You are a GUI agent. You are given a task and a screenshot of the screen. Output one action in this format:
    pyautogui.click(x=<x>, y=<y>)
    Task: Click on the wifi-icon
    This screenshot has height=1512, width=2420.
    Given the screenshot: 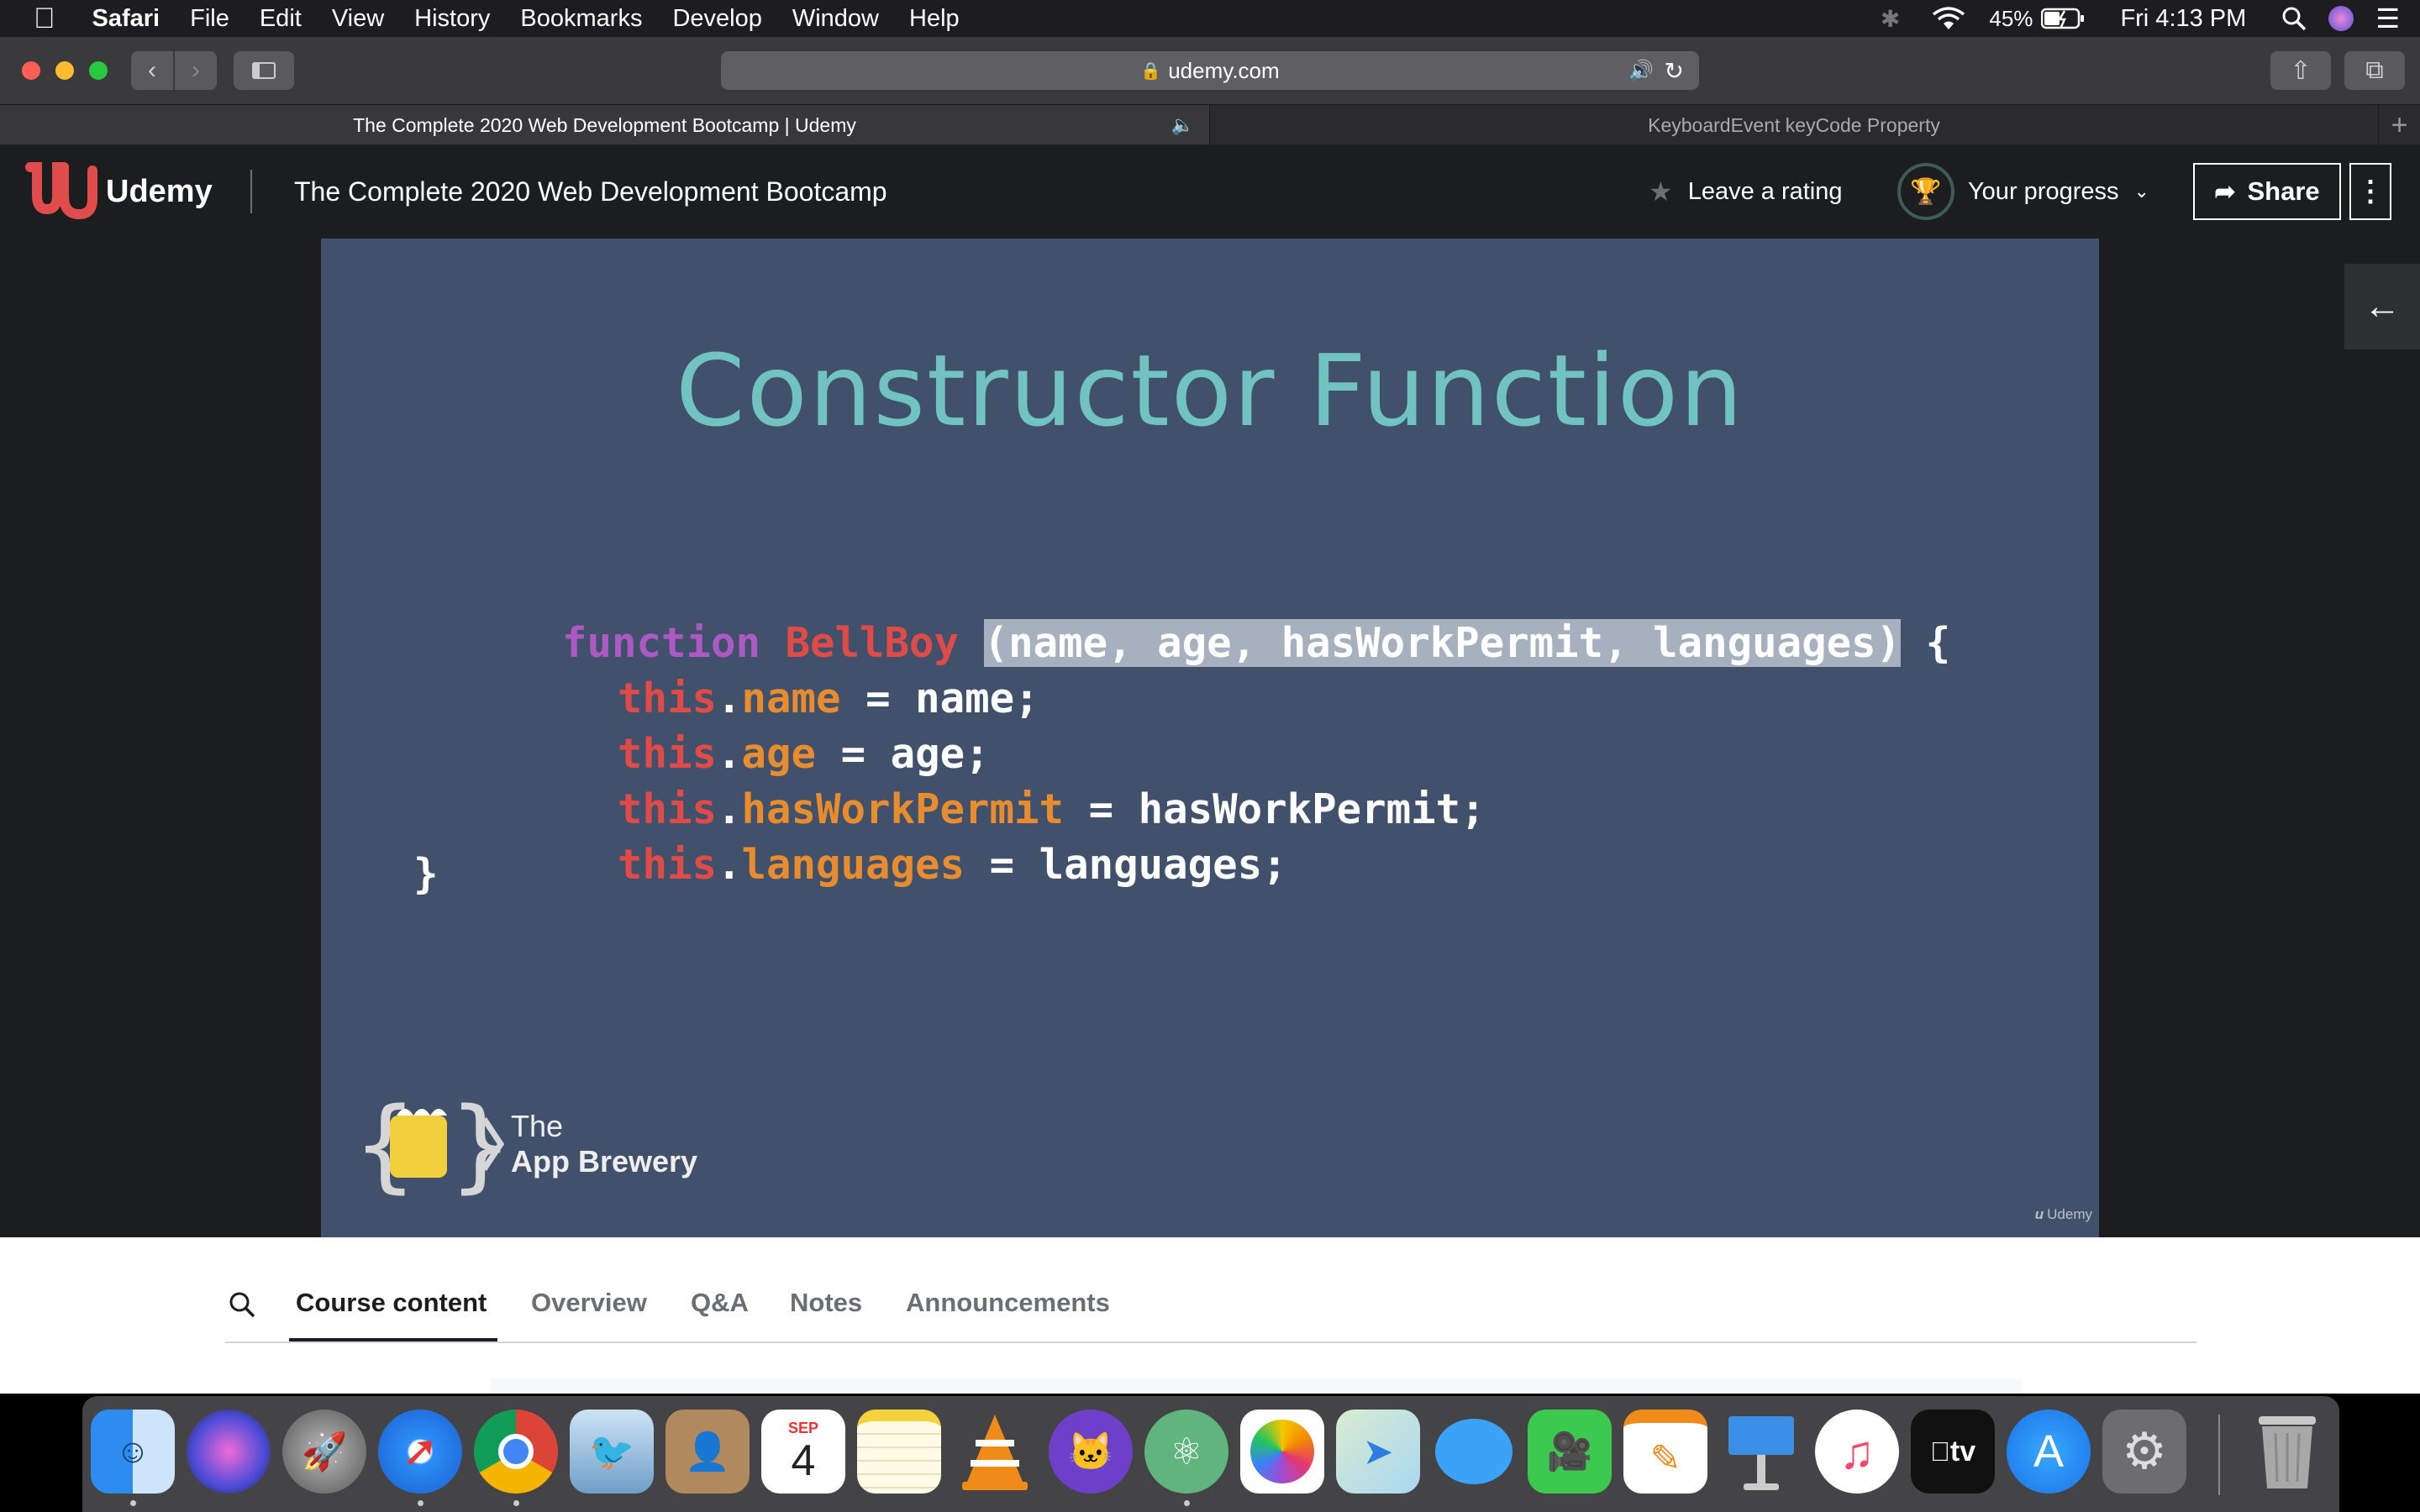 What is the action you would take?
    pyautogui.click(x=1948, y=18)
    